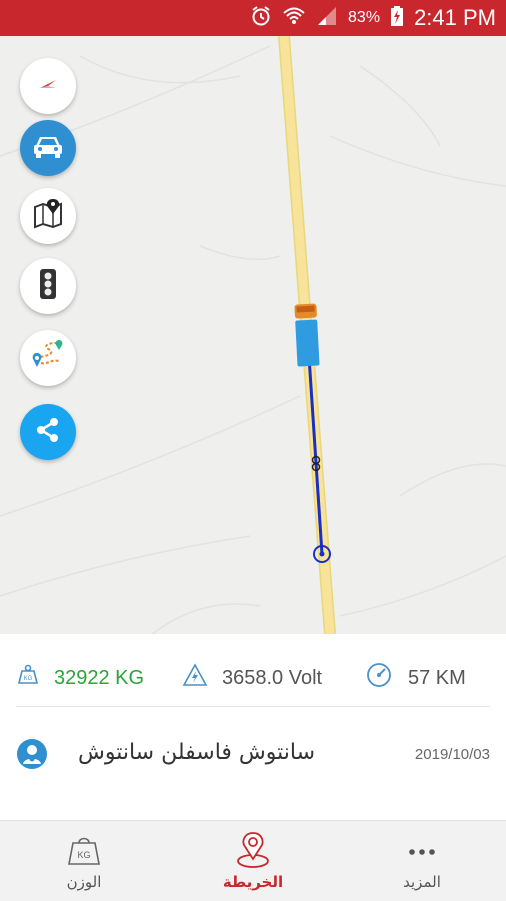  I want to click on tab-map: الخريطة, so click(253, 861).